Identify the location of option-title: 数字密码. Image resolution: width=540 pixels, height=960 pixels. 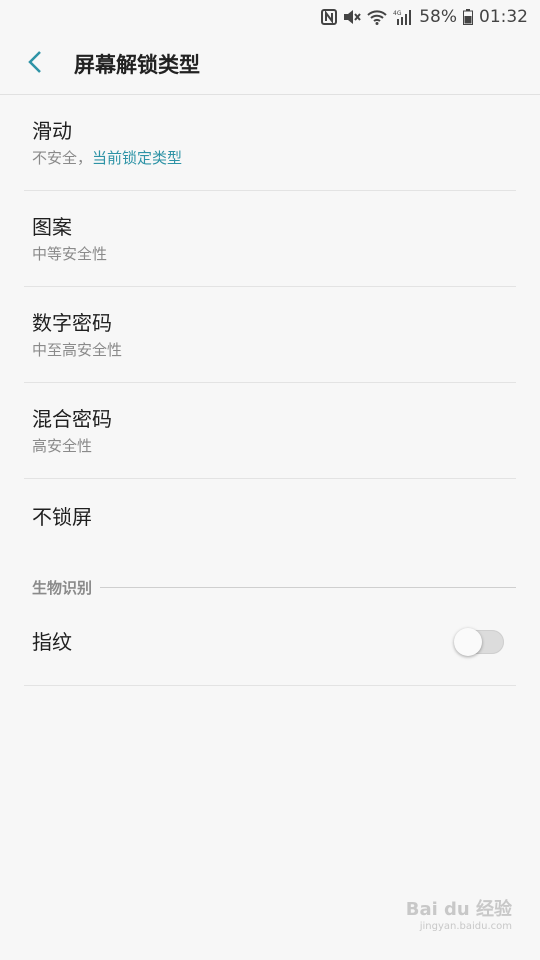
(72, 323).